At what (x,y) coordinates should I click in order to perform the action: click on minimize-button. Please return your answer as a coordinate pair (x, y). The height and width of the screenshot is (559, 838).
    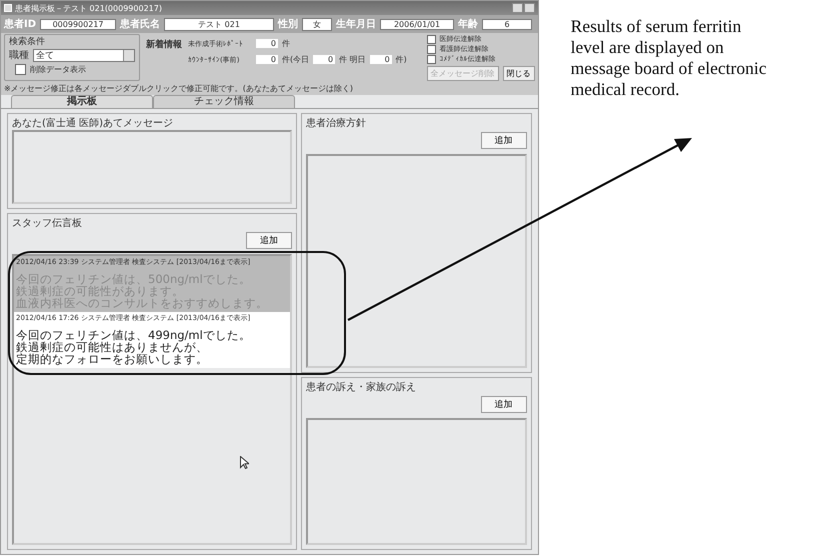
    Looking at the image, I should click on (517, 8).